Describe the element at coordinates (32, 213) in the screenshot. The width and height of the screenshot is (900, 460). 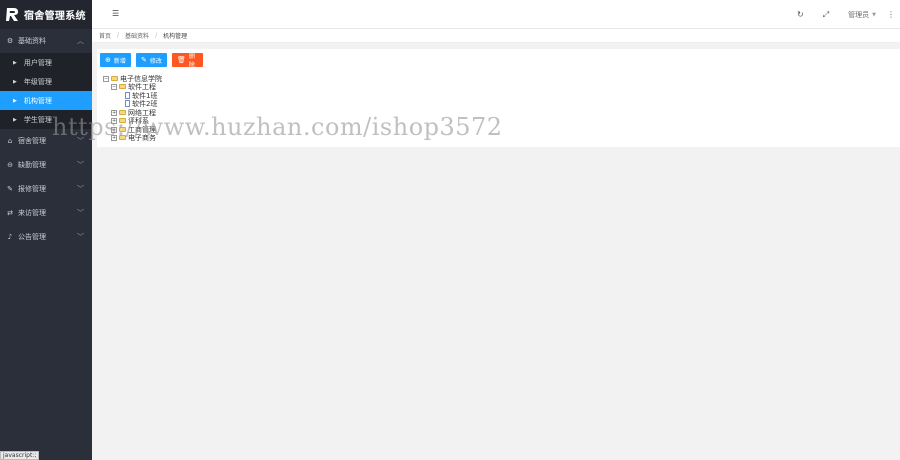
I see `menu-visit-label: 来访管理` at that location.